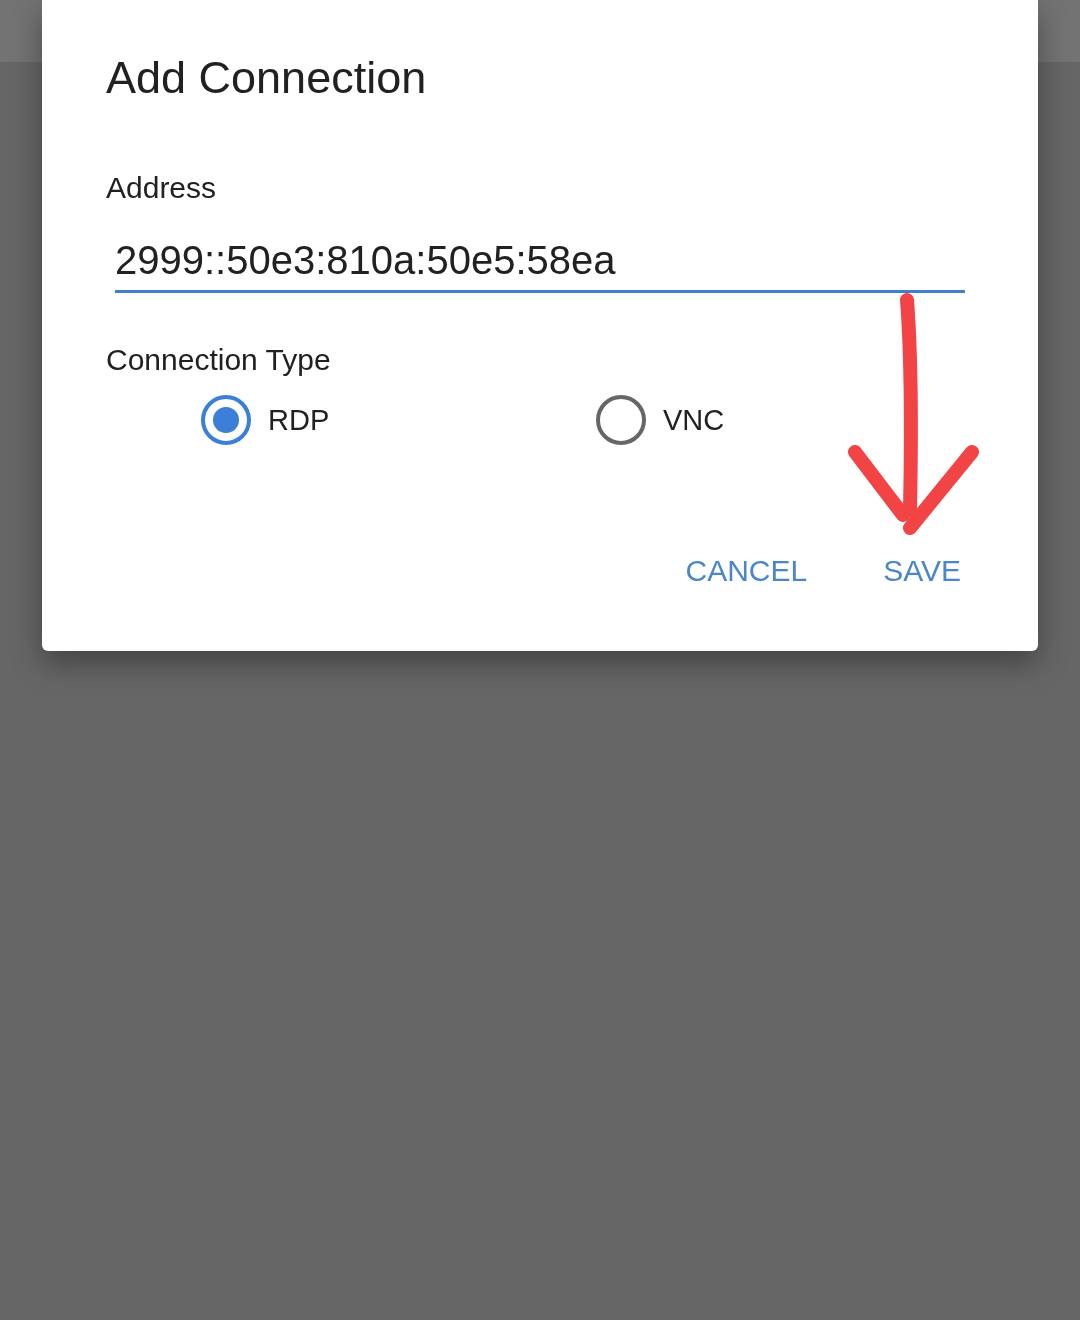 This screenshot has width=1080, height=1320. What do you see at coordinates (218, 360) in the screenshot?
I see `field-label: Connection Type` at bounding box center [218, 360].